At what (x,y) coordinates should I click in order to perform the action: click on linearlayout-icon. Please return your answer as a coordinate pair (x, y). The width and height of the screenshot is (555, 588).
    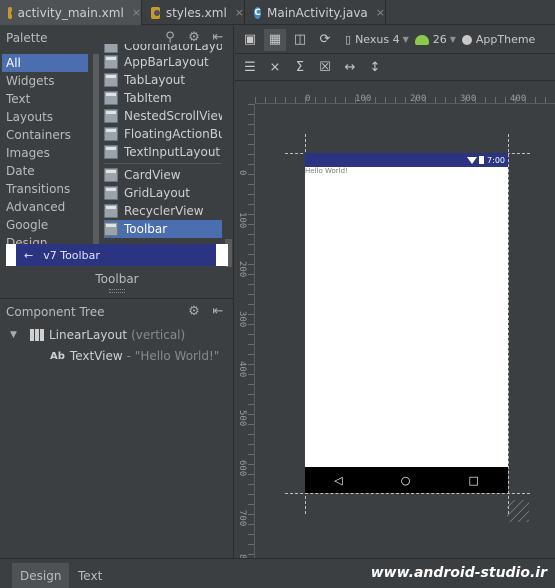
    Looking at the image, I should click on (37, 335).